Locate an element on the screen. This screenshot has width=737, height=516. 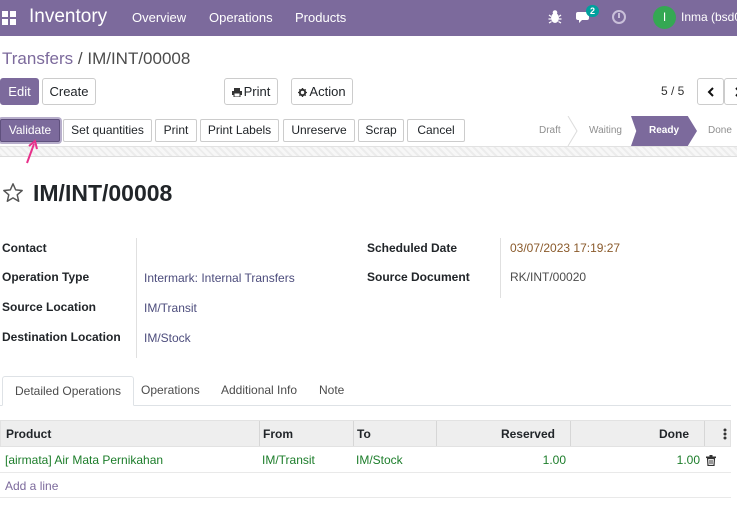
column-from: From is located at coordinates (278, 434).